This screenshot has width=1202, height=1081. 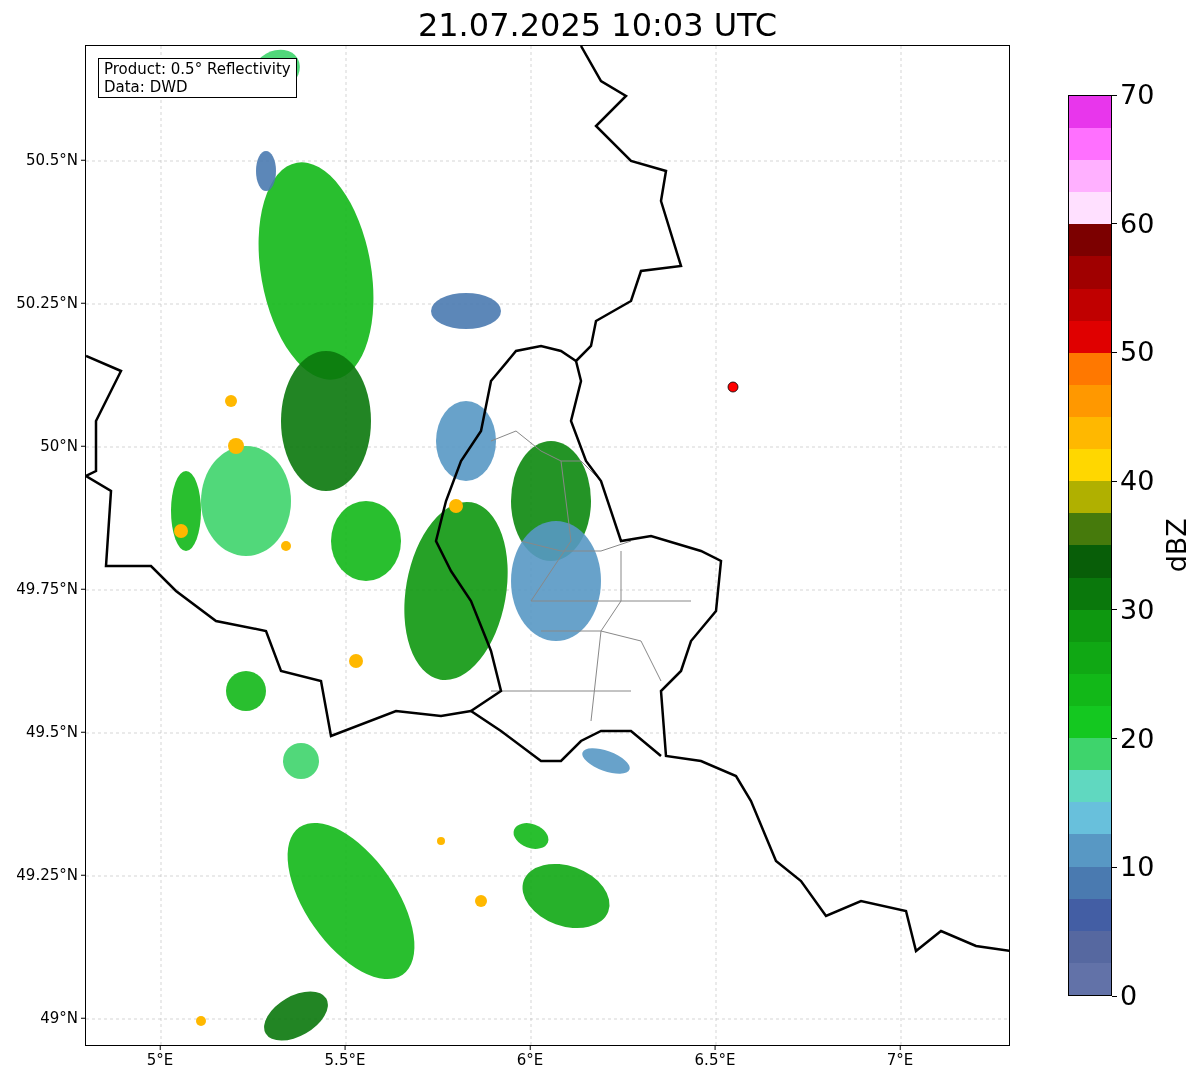 What do you see at coordinates (1137, 223) in the screenshot?
I see `colorbar-label: 60` at bounding box center [1137, 223].